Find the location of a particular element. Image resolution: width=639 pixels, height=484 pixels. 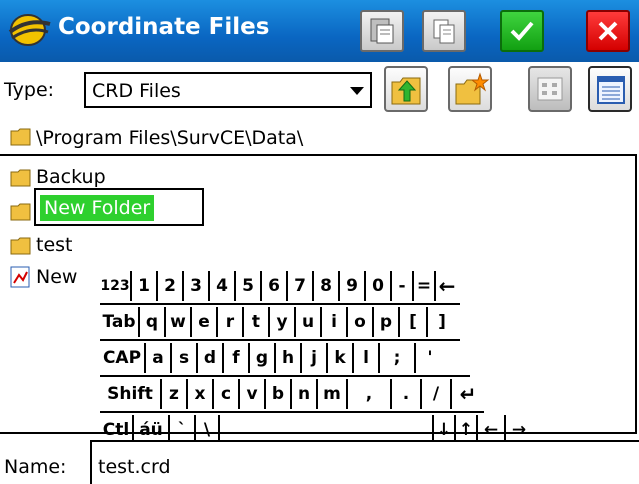

dropdown-arrow-icon is located at coordinates (357, 91).